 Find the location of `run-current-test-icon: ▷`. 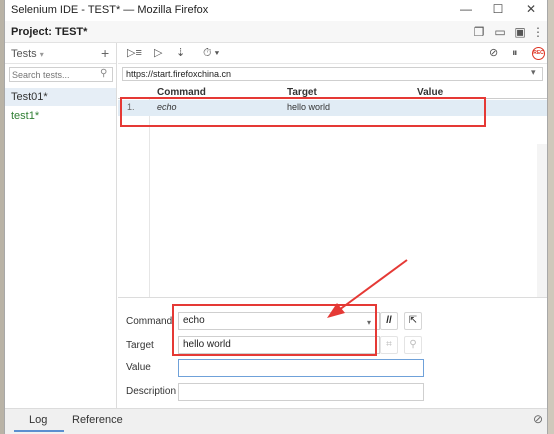

run-current-test-icon: ▷ is located at coordinates (158, 53).